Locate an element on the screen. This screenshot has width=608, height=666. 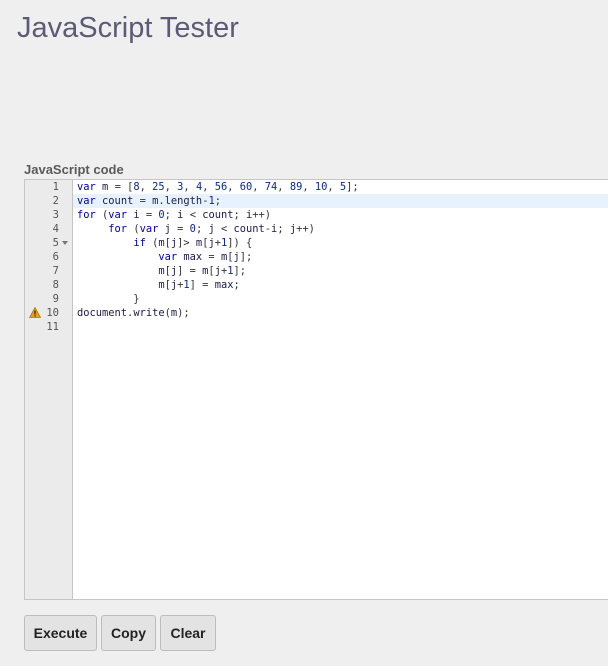
code-line-6: var max = m[j]; is located at coordinates (340, 257).